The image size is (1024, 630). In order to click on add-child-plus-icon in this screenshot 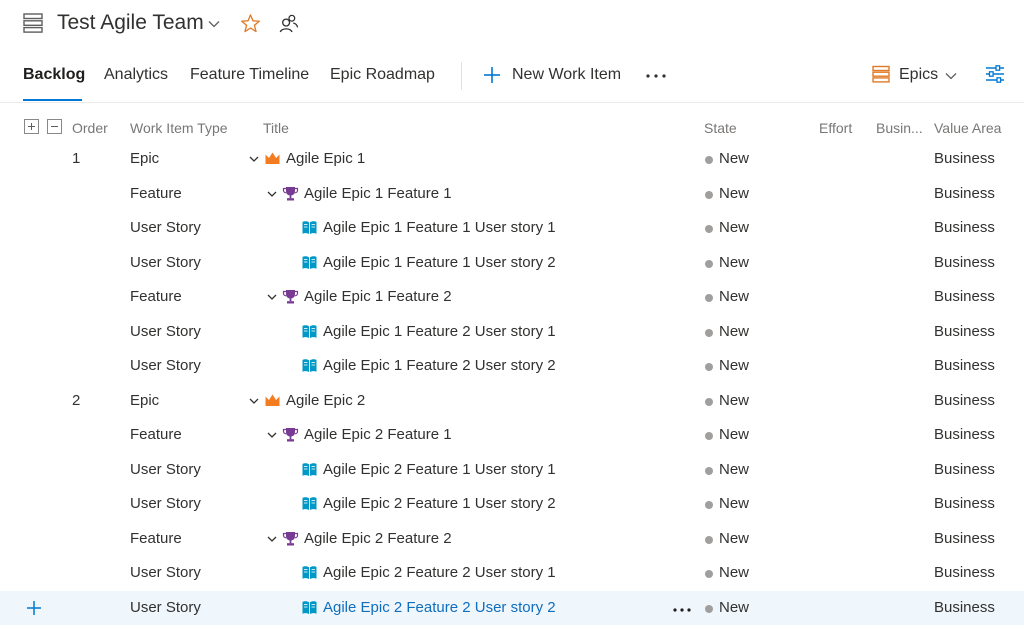, I will do `click(34, 608)`.